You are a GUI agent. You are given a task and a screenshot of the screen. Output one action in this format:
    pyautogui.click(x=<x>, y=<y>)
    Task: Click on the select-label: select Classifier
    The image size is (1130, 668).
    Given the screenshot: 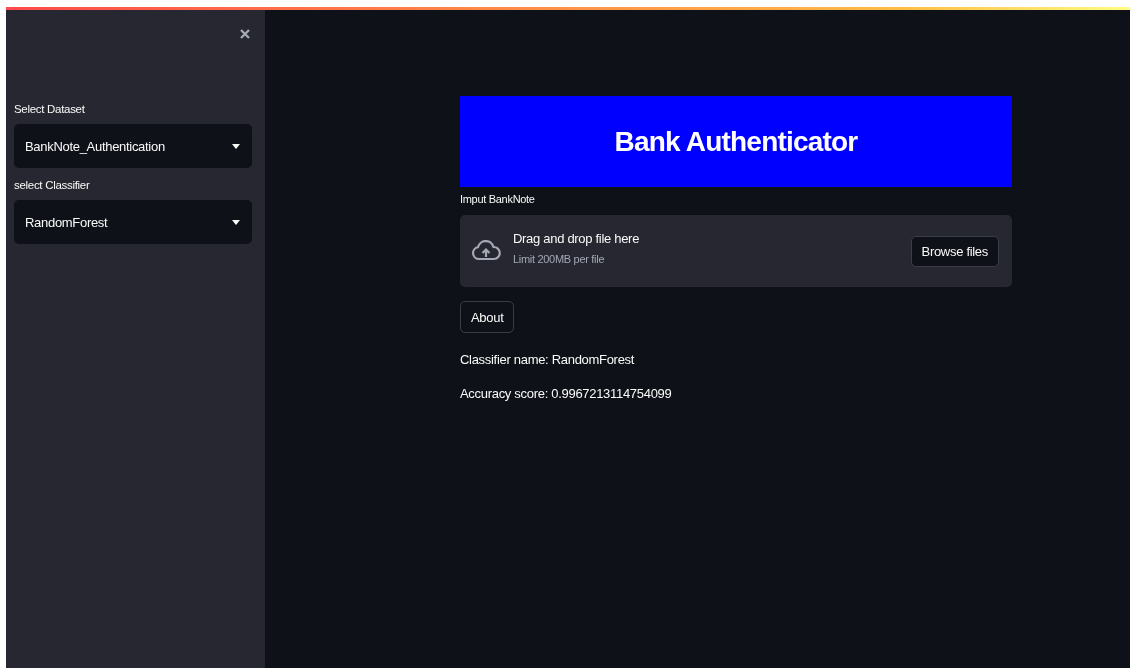 What is the action you would take?
    pyautogui.click(x=52, y=185)
    